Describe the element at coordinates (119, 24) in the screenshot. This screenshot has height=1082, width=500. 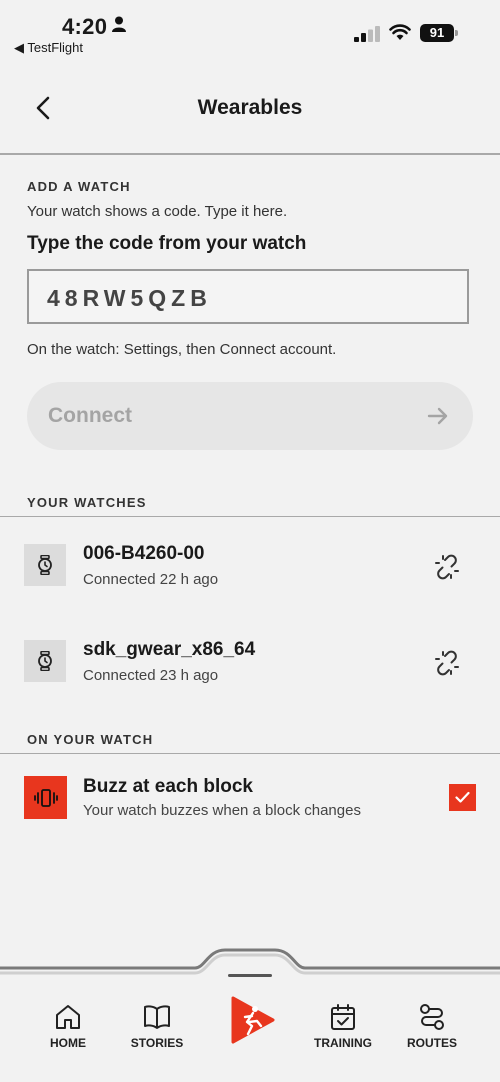
I see `person-icon` at that location.